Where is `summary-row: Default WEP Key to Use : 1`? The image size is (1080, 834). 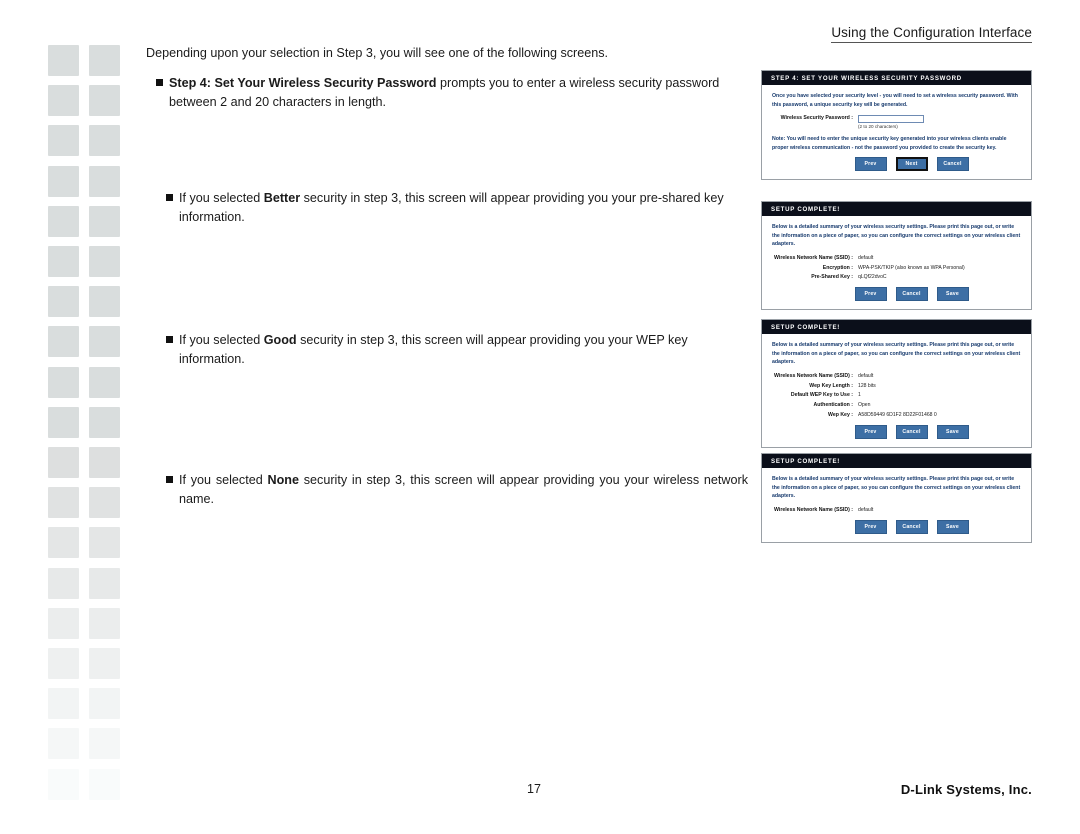
summary-row: Default WEP Key to Use : 1 is located at coordinates (896, 396).